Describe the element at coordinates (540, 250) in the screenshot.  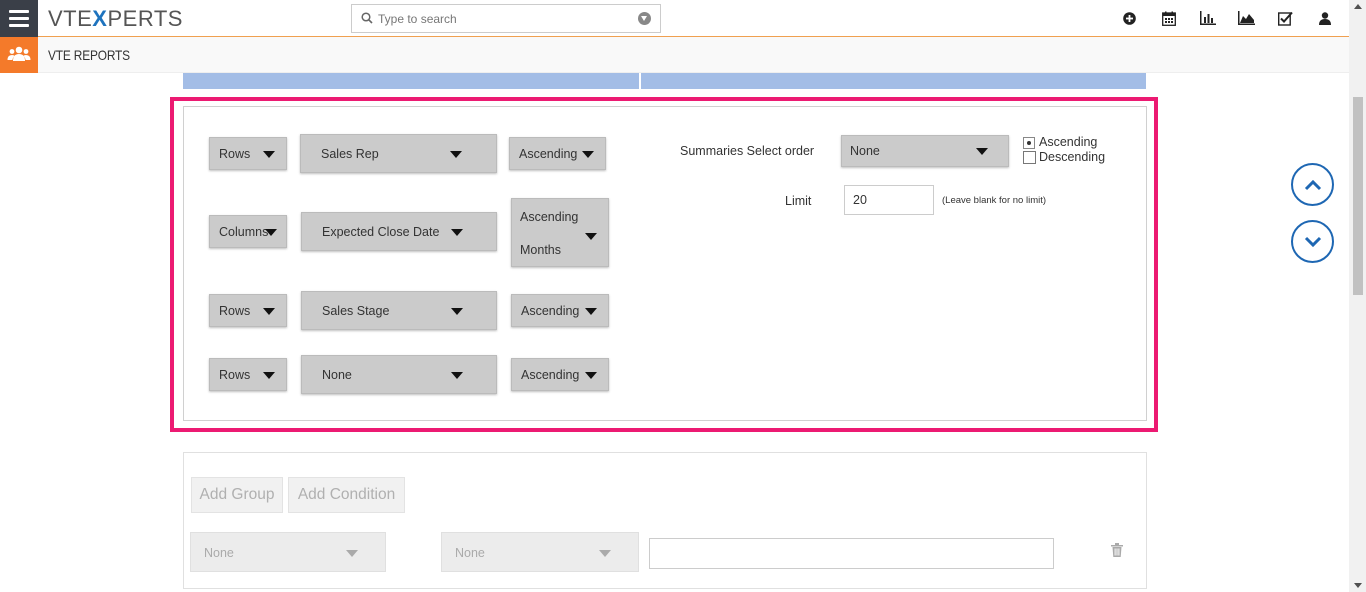
I see `select-value-extra: Months` at that location.